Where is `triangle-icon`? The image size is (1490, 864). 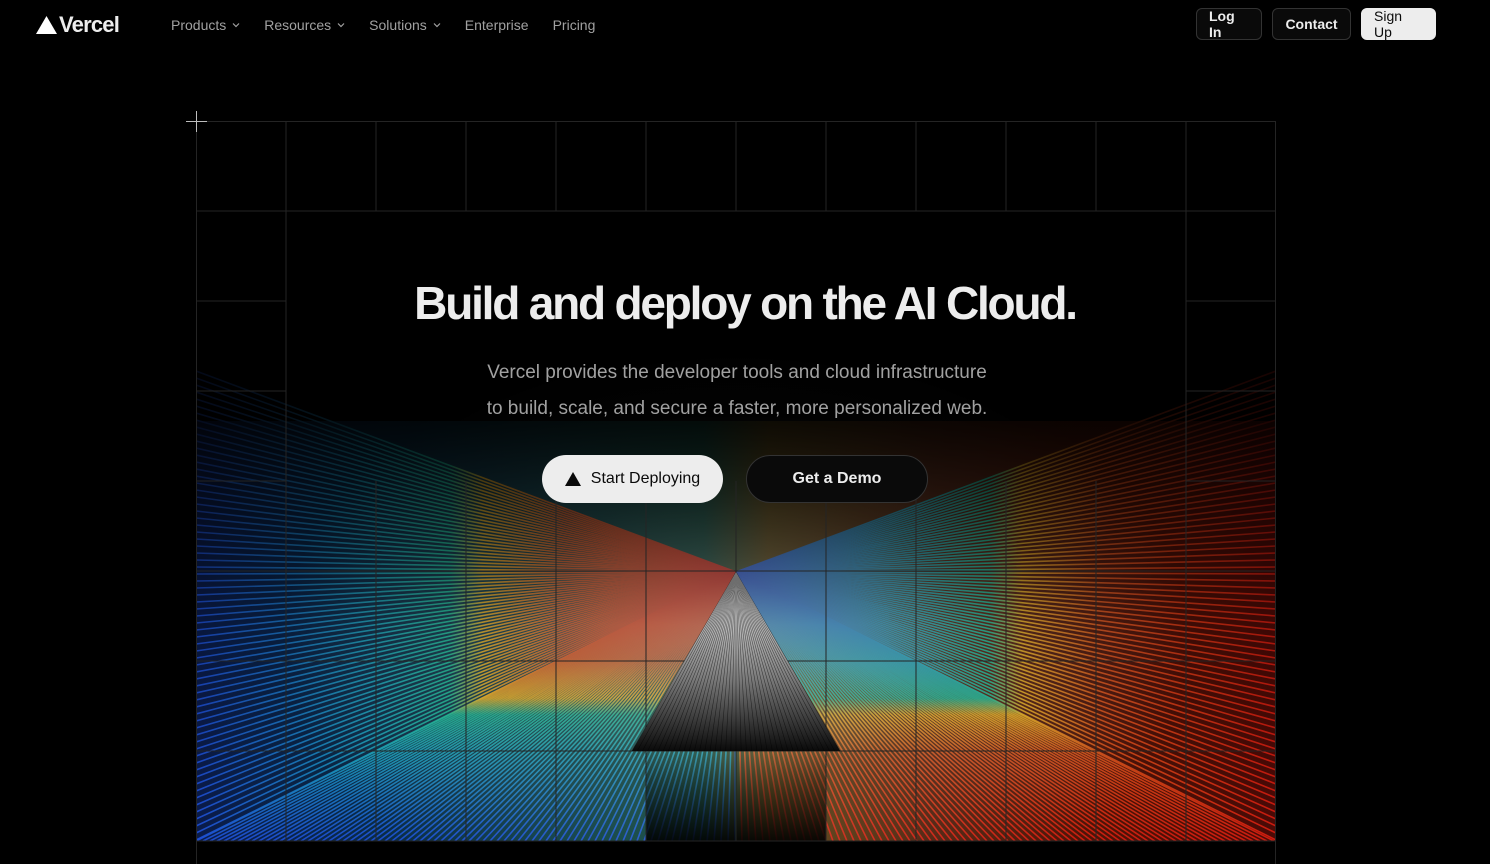
triangle-icon is located at coordinates (572, 479).